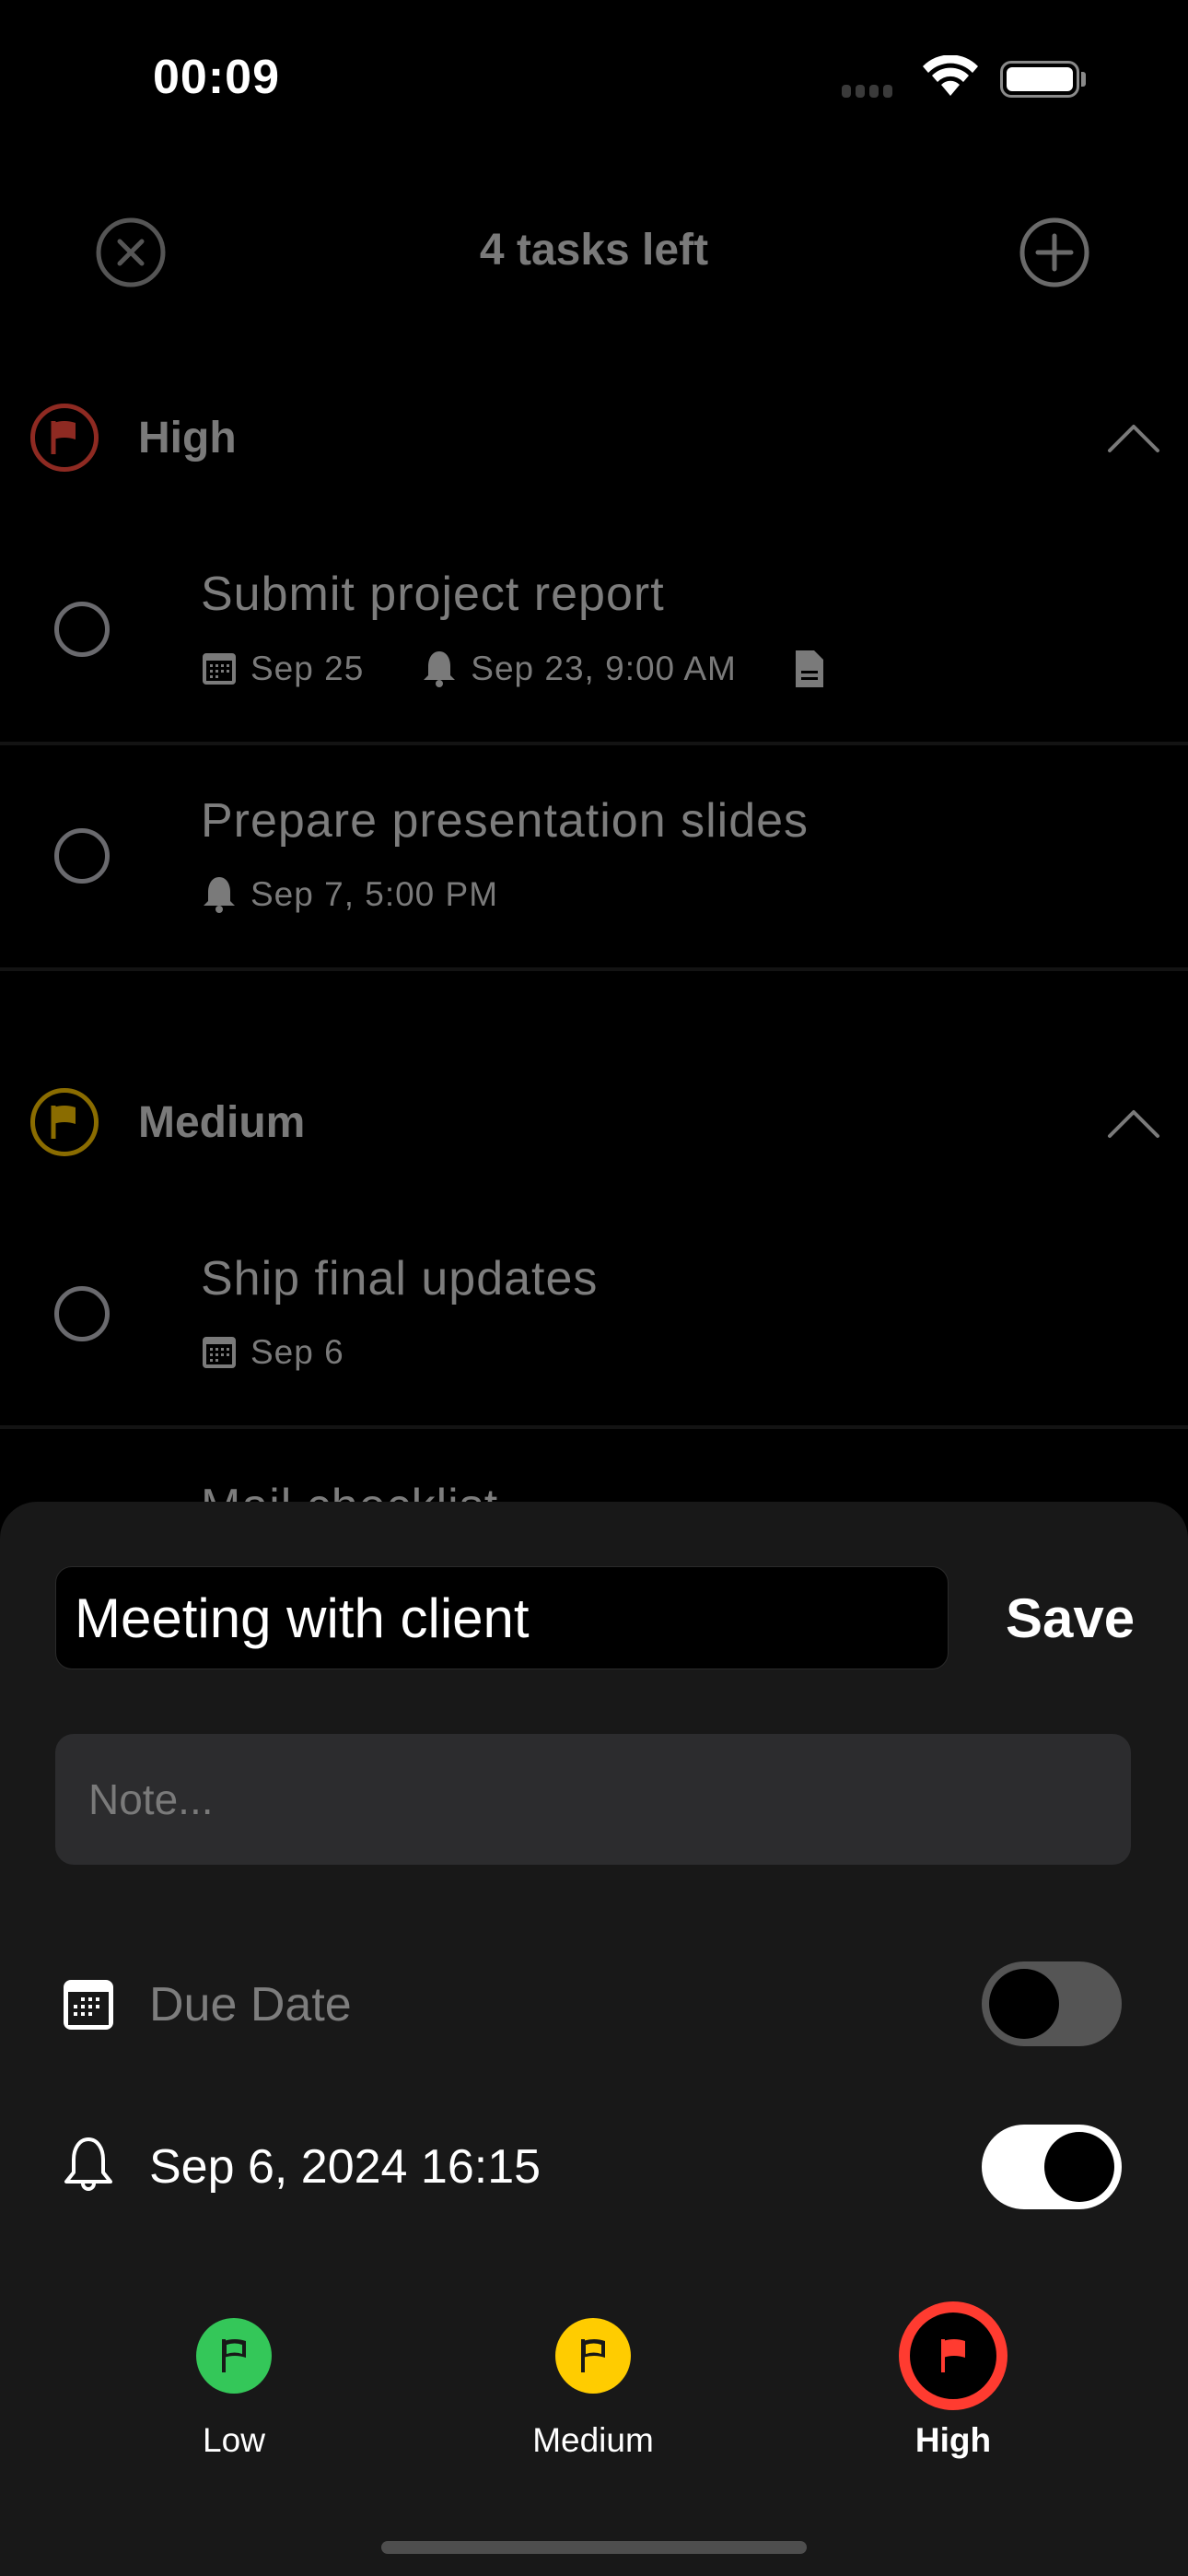 The image size is (1188, 2576). I want to click on priority-label: High, so click(953, 2440).